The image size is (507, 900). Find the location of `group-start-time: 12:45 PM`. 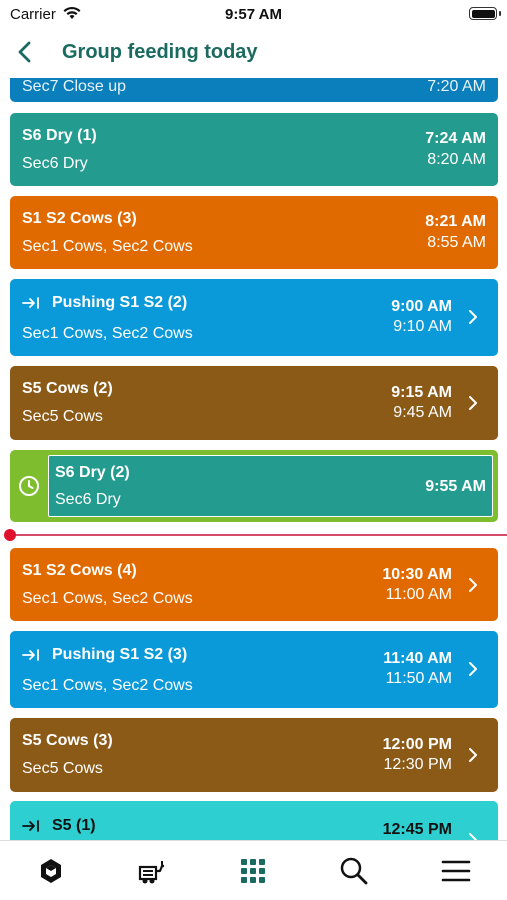

group-start-time: 12:45 PM is located at coordinates (417, 829).